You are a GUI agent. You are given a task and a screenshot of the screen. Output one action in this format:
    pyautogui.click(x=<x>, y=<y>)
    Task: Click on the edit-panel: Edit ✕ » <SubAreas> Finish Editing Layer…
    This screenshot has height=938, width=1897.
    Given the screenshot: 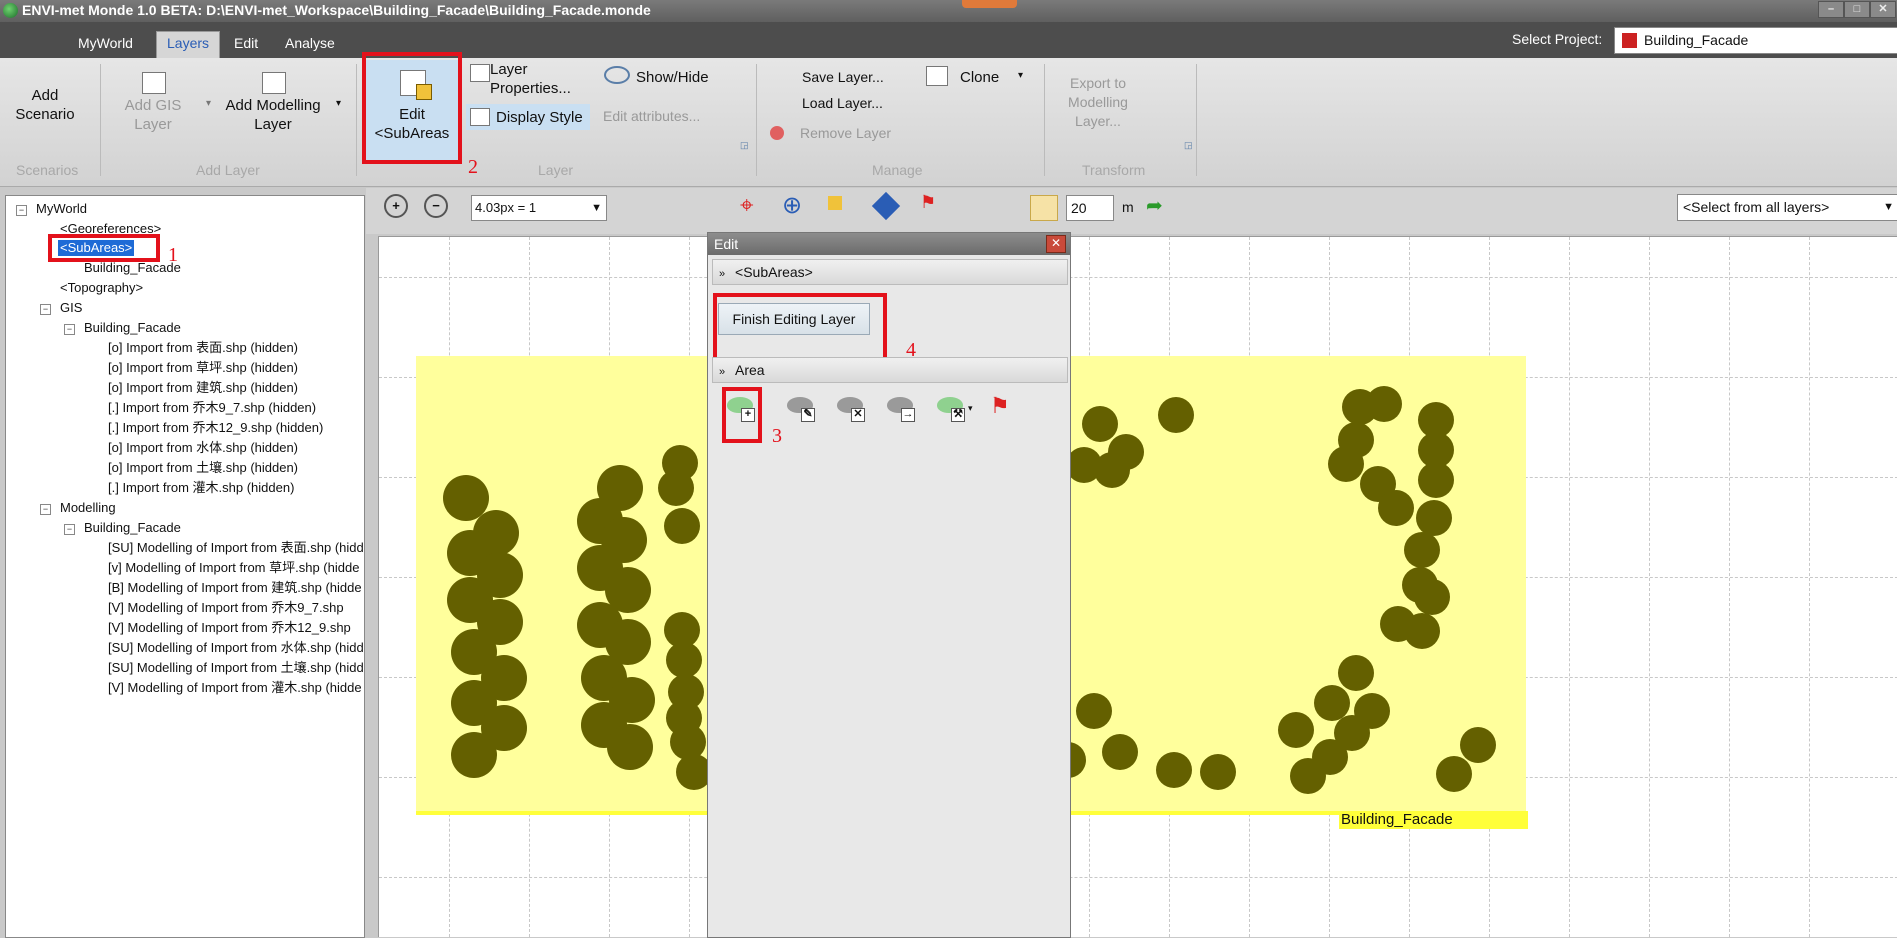 What is the action you would take?
    pyautogui.click(x=889, y=585)
    